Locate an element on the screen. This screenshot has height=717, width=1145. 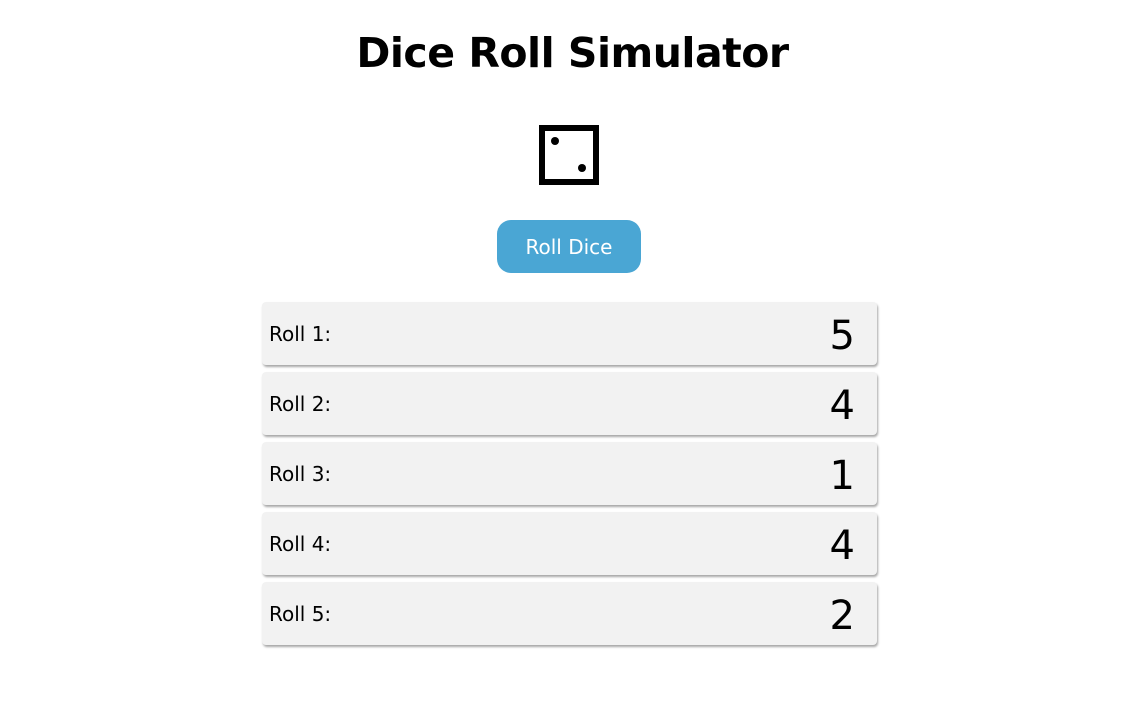
page-title: Dice Roll Simulator is located at coordinates (572, 53).